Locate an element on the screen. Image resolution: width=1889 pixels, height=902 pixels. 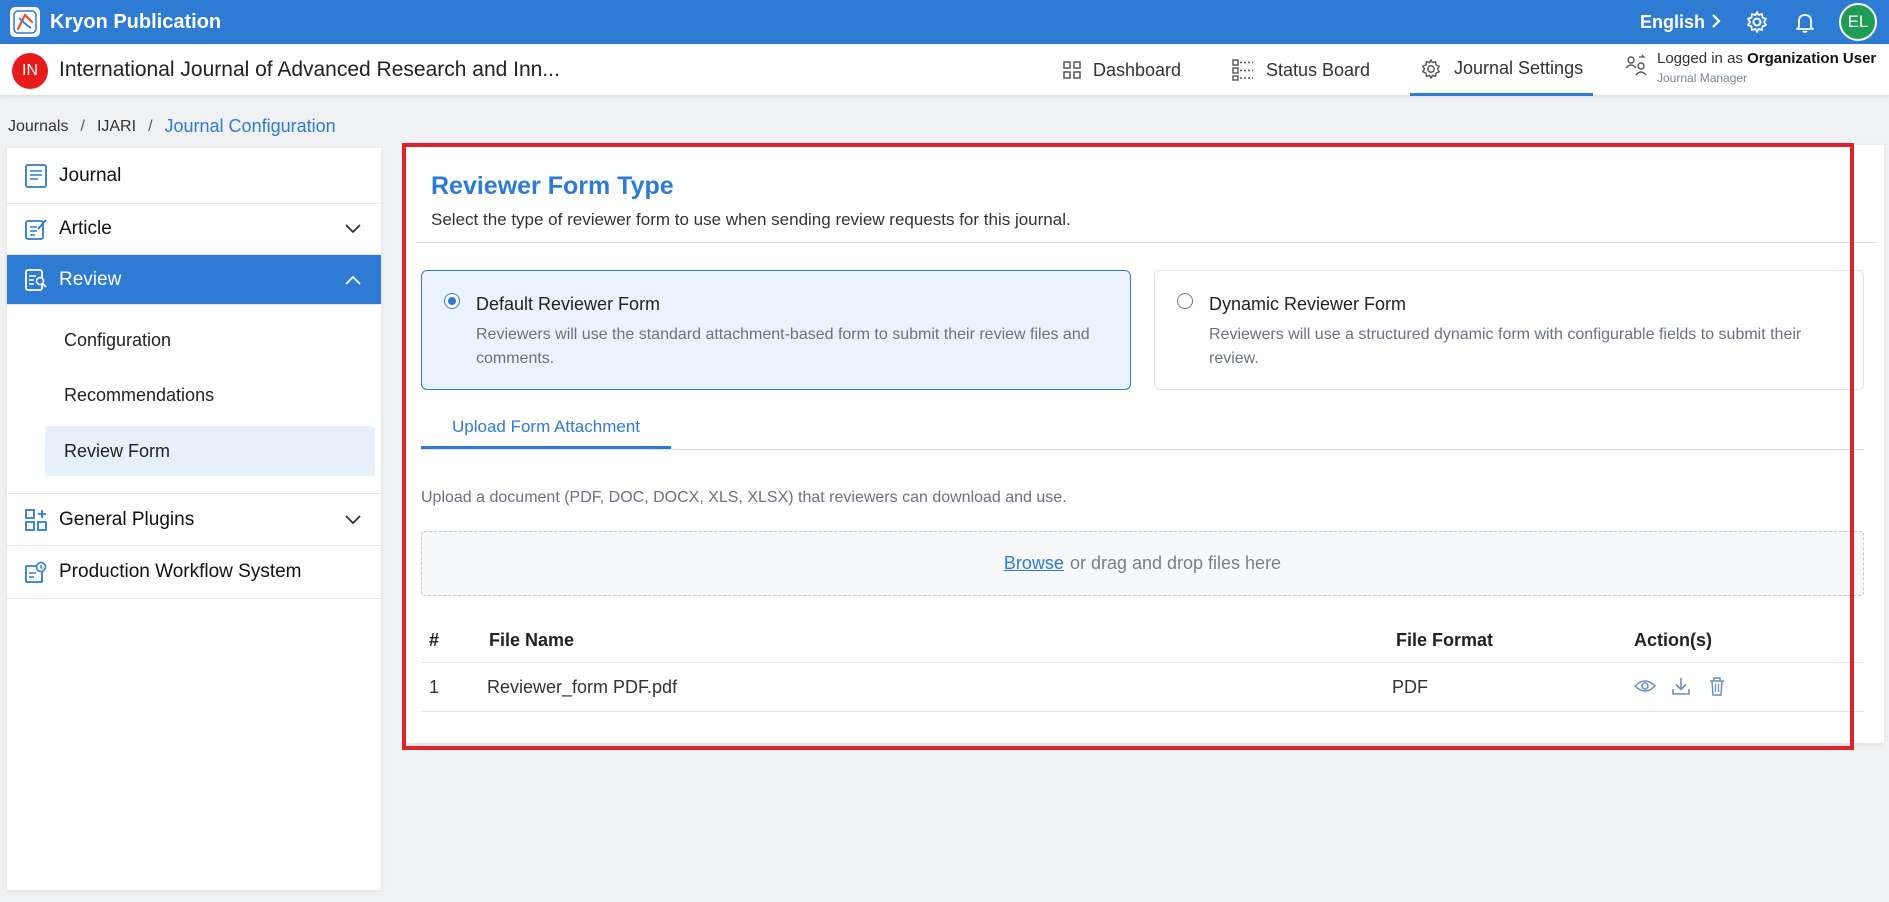
journal-badge: IN is located at coordinates (30, 71).